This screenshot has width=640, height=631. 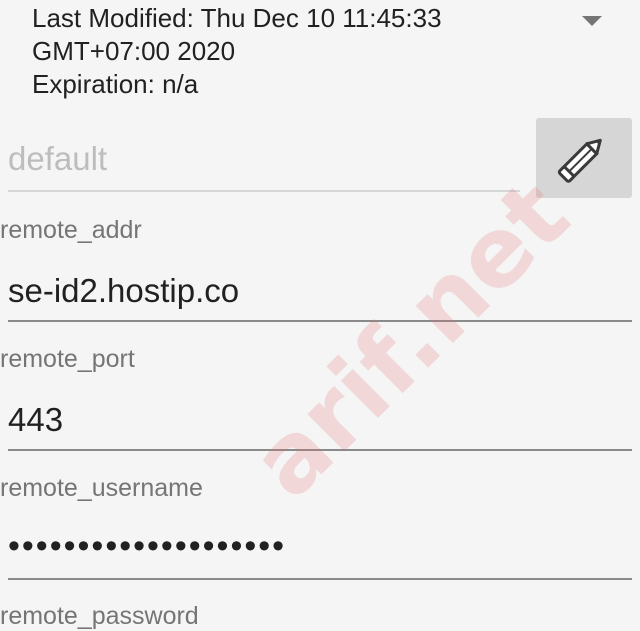 I want to click on remote-port-input: 443, so click(x=320, y=423).